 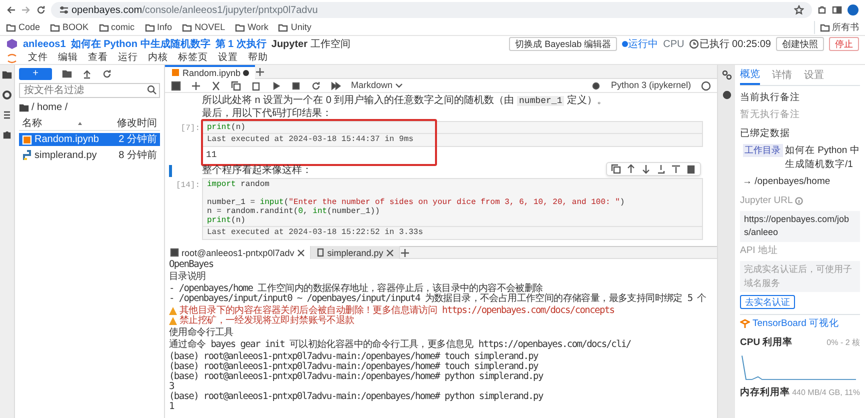 What do you see at coordinates (196, 85) in the screenshot?
I see `add-cell-icon` at bounding box center [196, 85].